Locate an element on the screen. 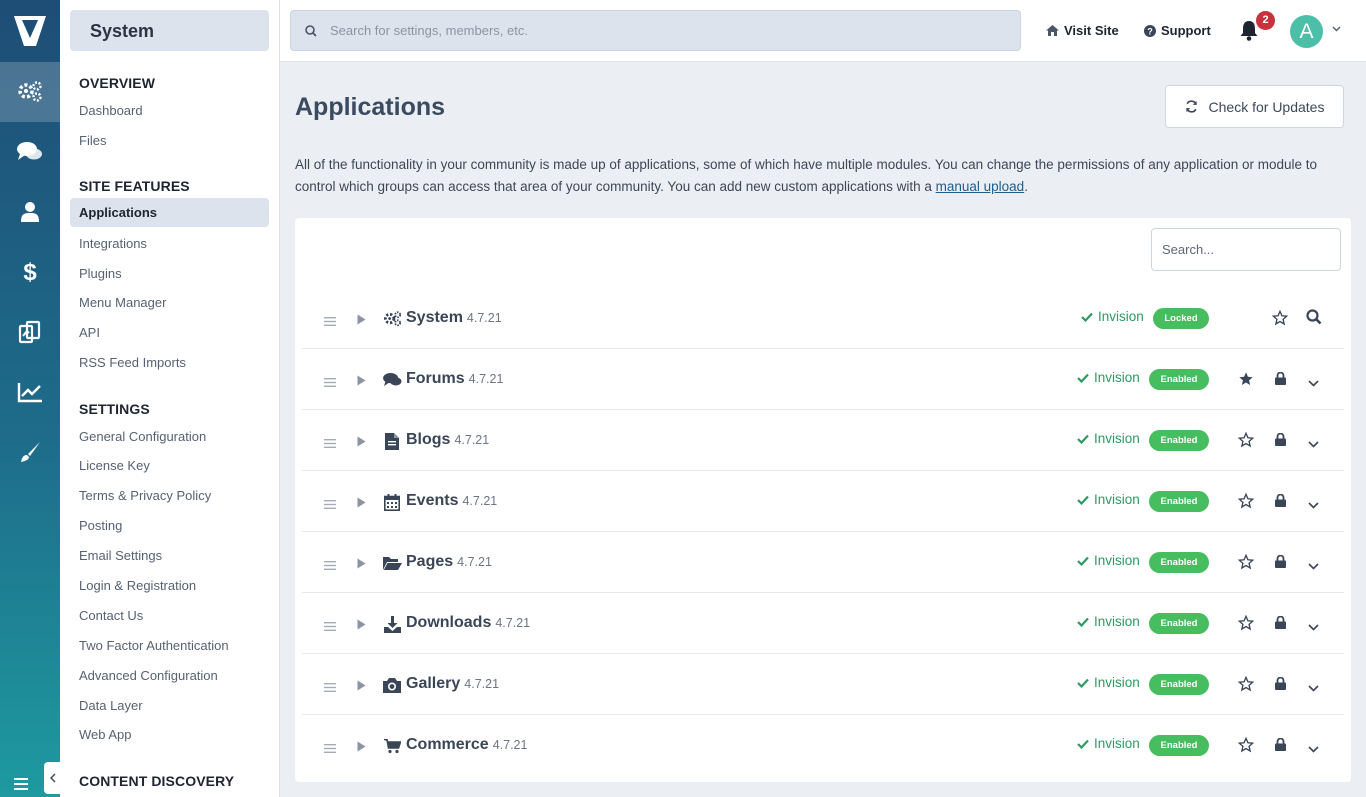 Image resolution: width=1366 pixels, height=797 pixels. app-name-text: System is located at coordinates (434, 317).